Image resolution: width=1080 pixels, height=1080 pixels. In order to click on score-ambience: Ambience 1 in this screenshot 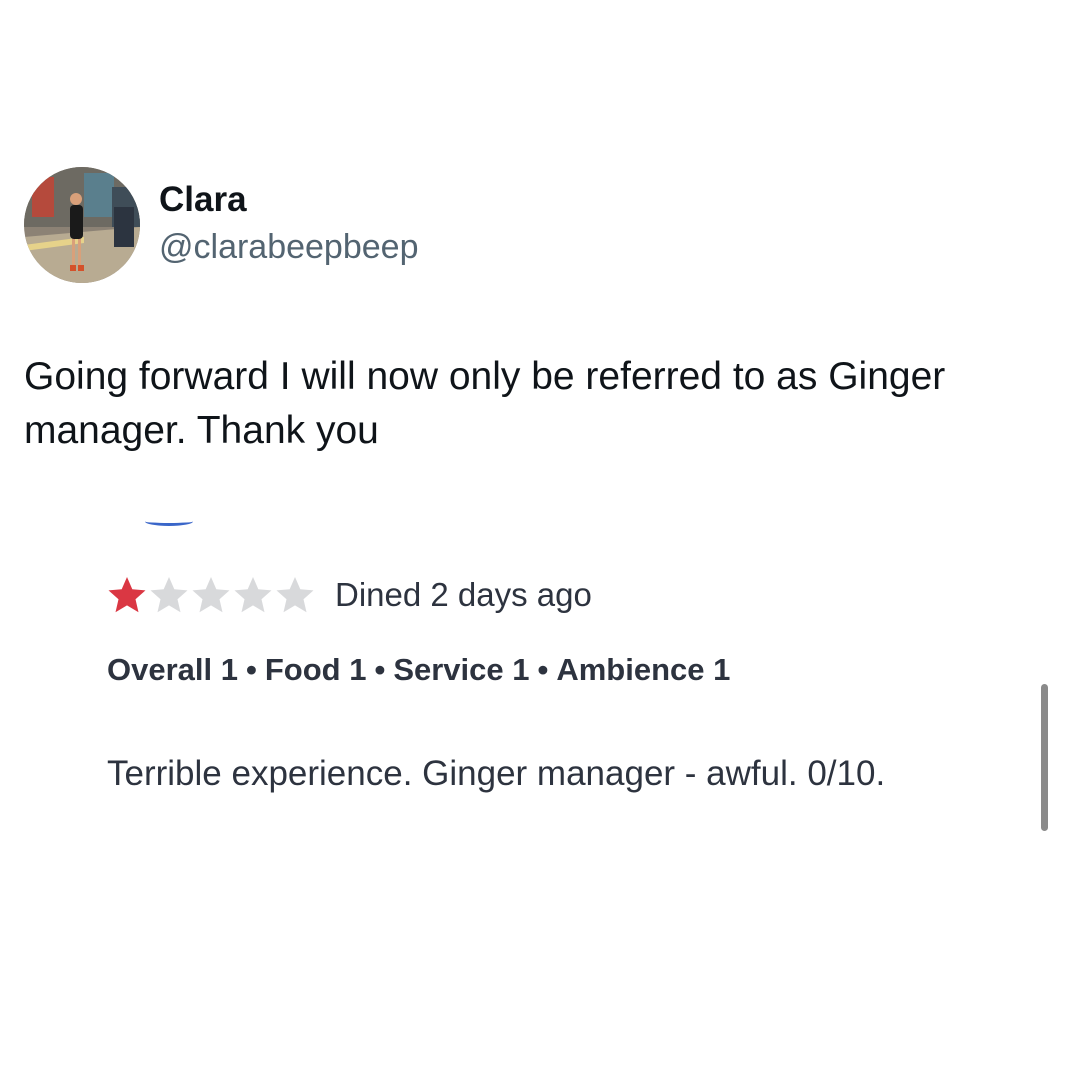, I will do `click(643, 669)`.